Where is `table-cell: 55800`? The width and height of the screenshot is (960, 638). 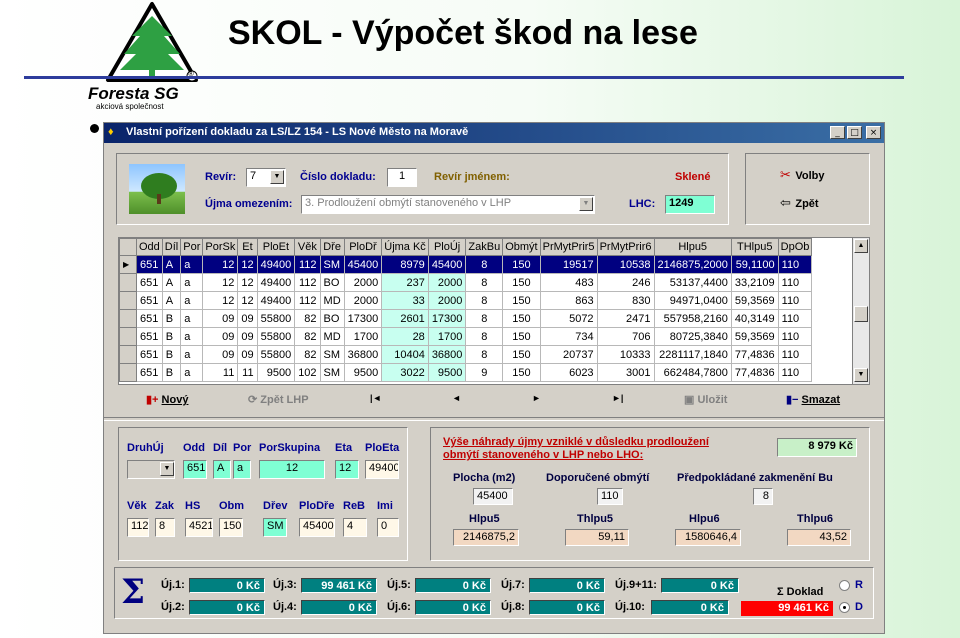 table-cell: 55800 is located at coordinates (276, 336).